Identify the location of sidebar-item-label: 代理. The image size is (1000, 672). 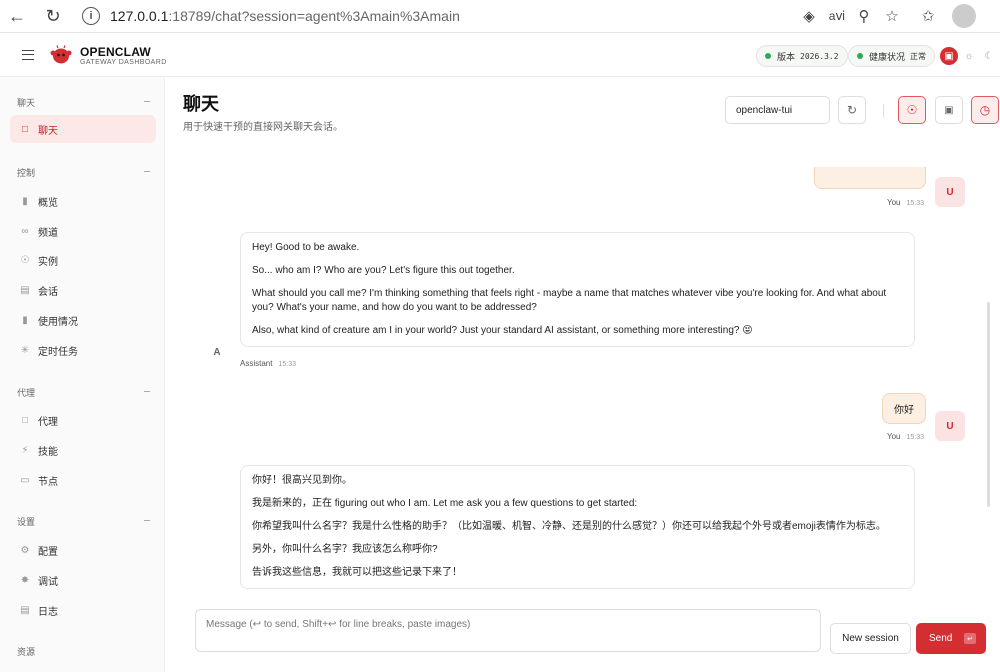
(48, 422).